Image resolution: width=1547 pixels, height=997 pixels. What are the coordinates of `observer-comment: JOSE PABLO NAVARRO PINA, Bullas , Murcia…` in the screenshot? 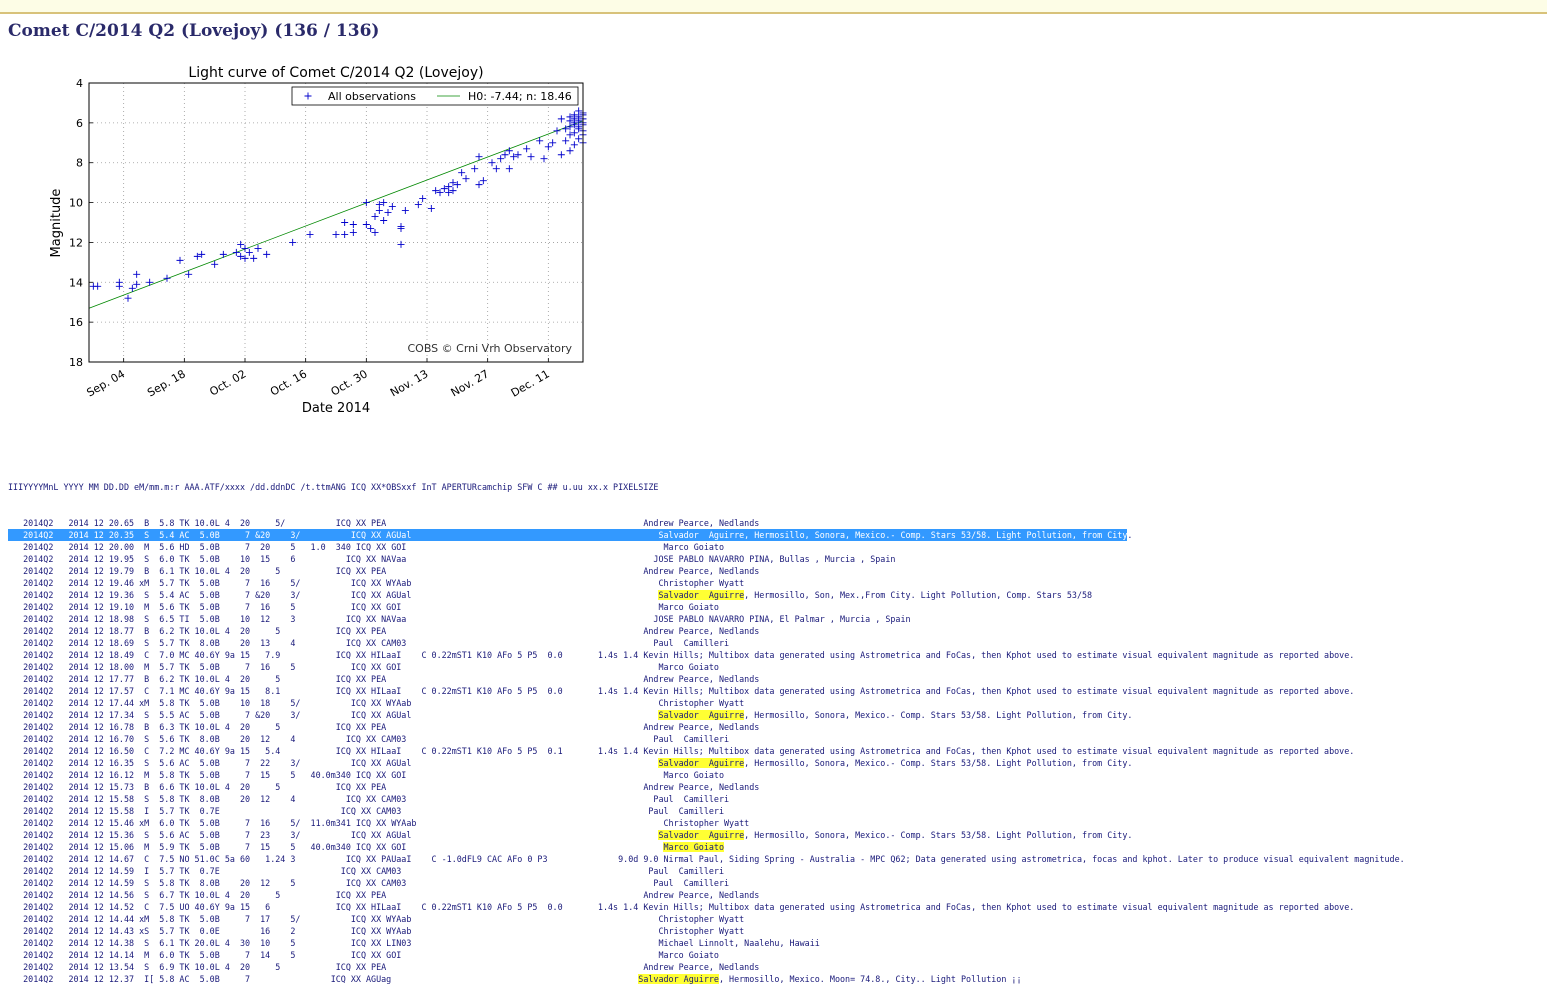 It's located at (774, 559).